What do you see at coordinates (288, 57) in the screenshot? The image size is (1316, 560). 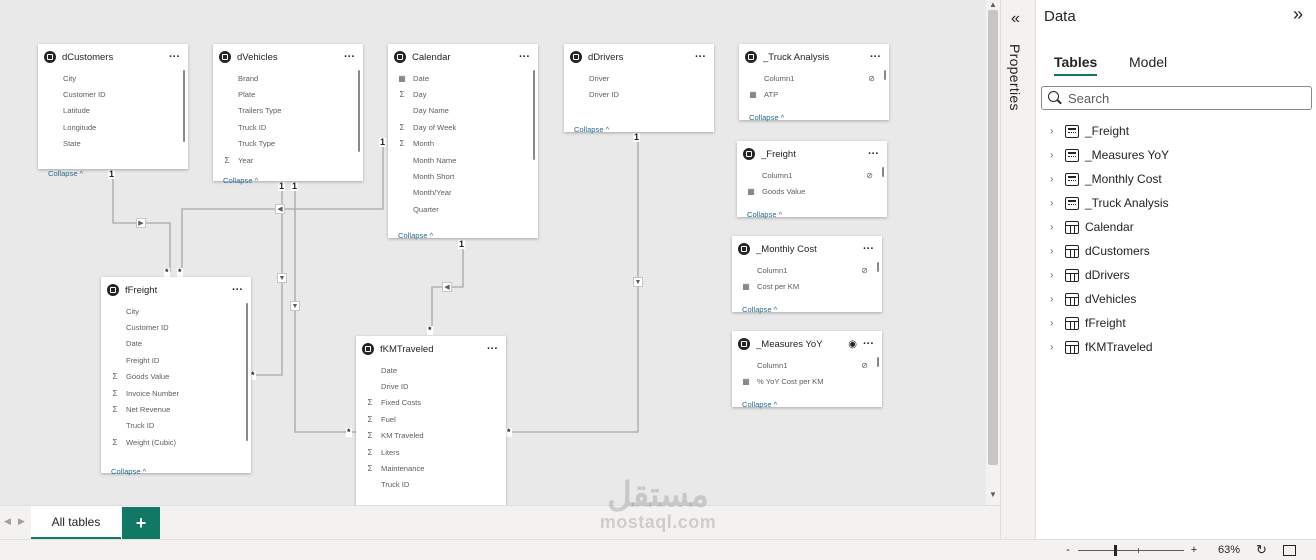 I see `table-card-header: dVehicles ···` at bounding box center [288, 57].